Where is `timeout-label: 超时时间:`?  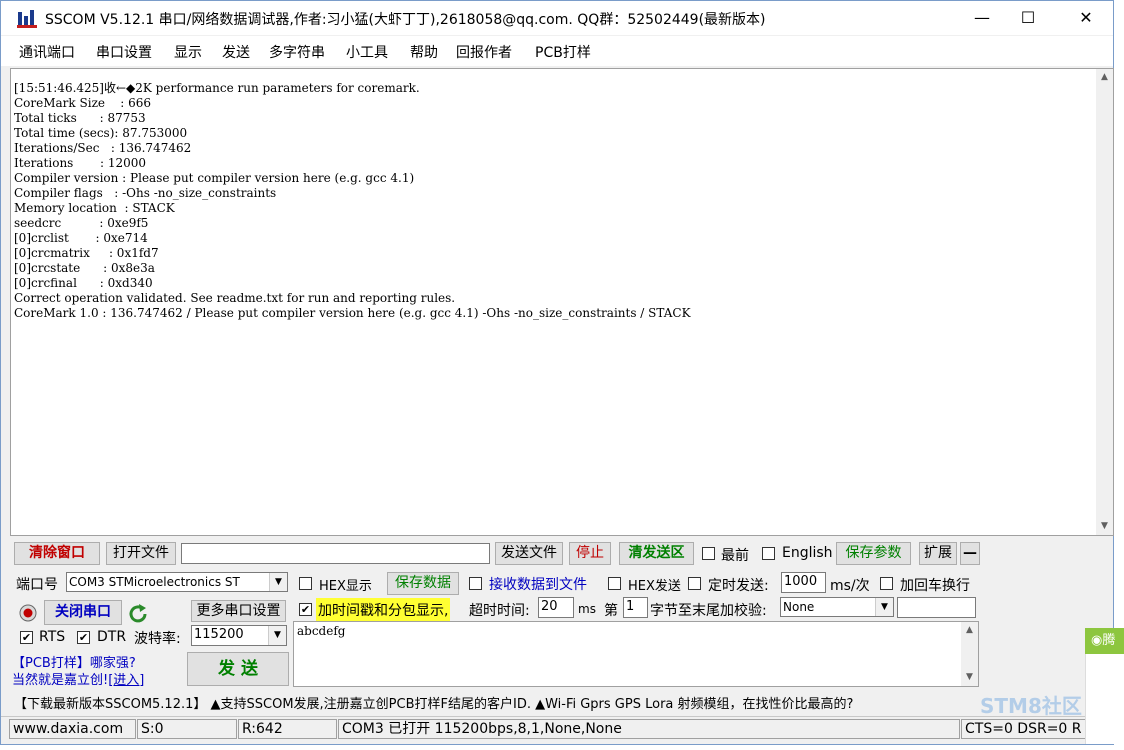
timeout-label: 超时时间: is located at coordinates (499, 611).